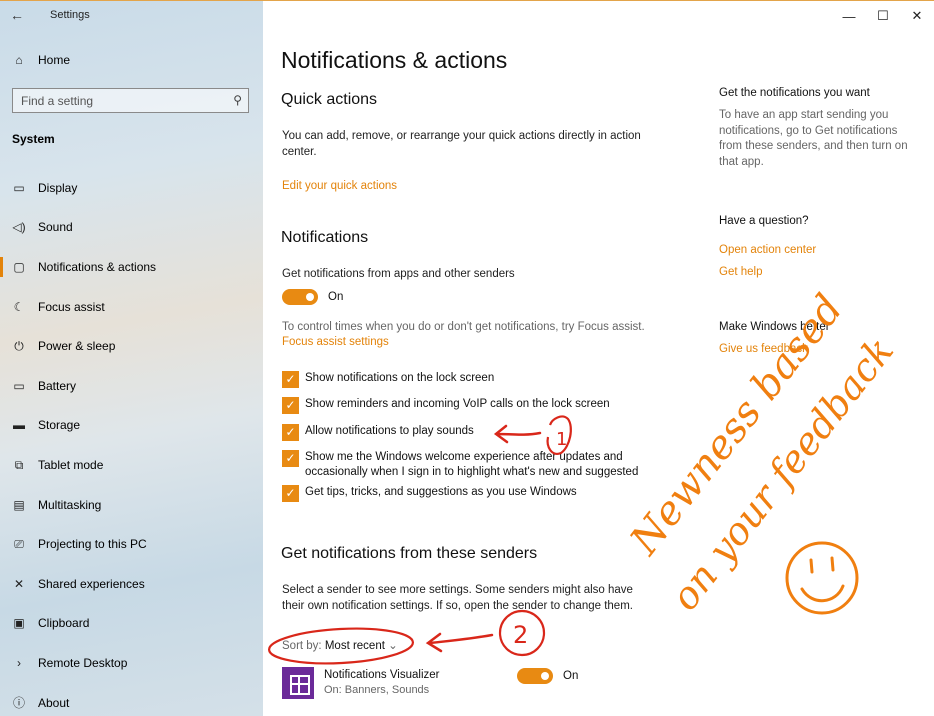 The height and width of the screenshot is (716, 934). What do you see at coordinates (561, 439) in the screenshot?
I see `mark-1: 1` at bounding box center [561, 439].